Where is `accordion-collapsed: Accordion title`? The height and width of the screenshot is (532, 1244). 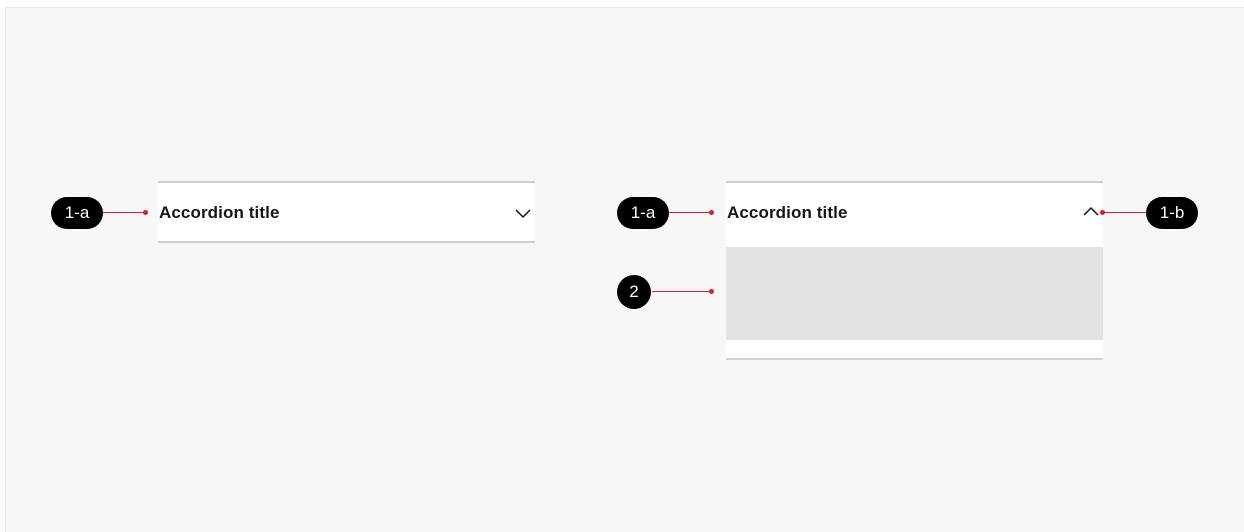 accordion-collapsed: Accordion title is located at coordinates (346, 212).